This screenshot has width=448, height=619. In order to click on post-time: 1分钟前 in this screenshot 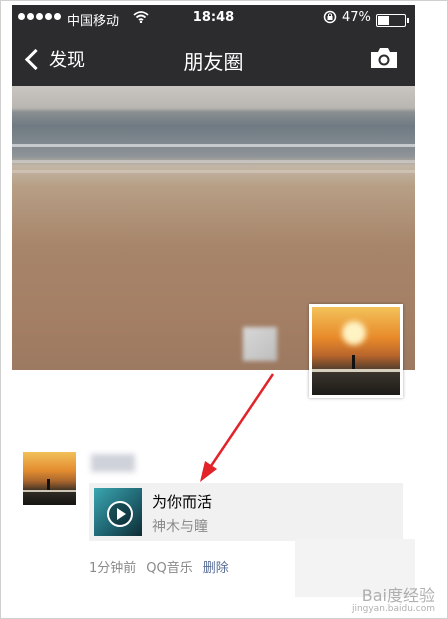, I will do `click(113, 568)`.